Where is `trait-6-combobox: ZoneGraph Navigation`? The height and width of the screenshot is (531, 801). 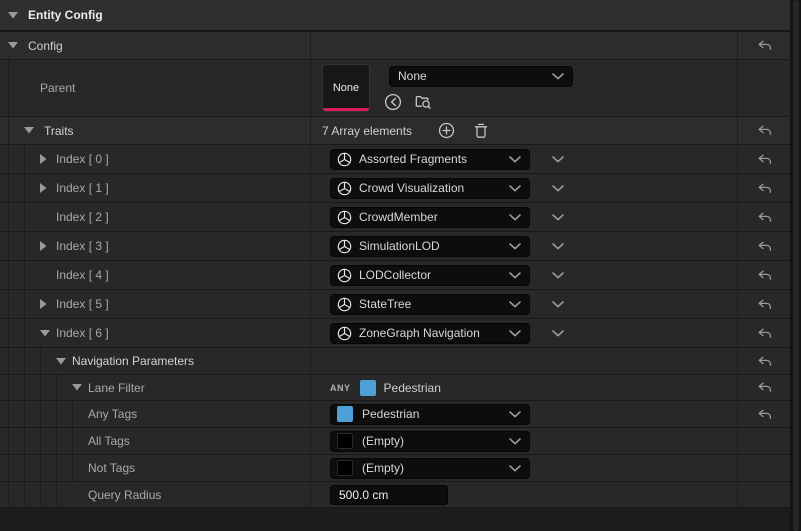
trait-6-combobox: ZoneGraph Navigation is located at coordinates (430, 333).